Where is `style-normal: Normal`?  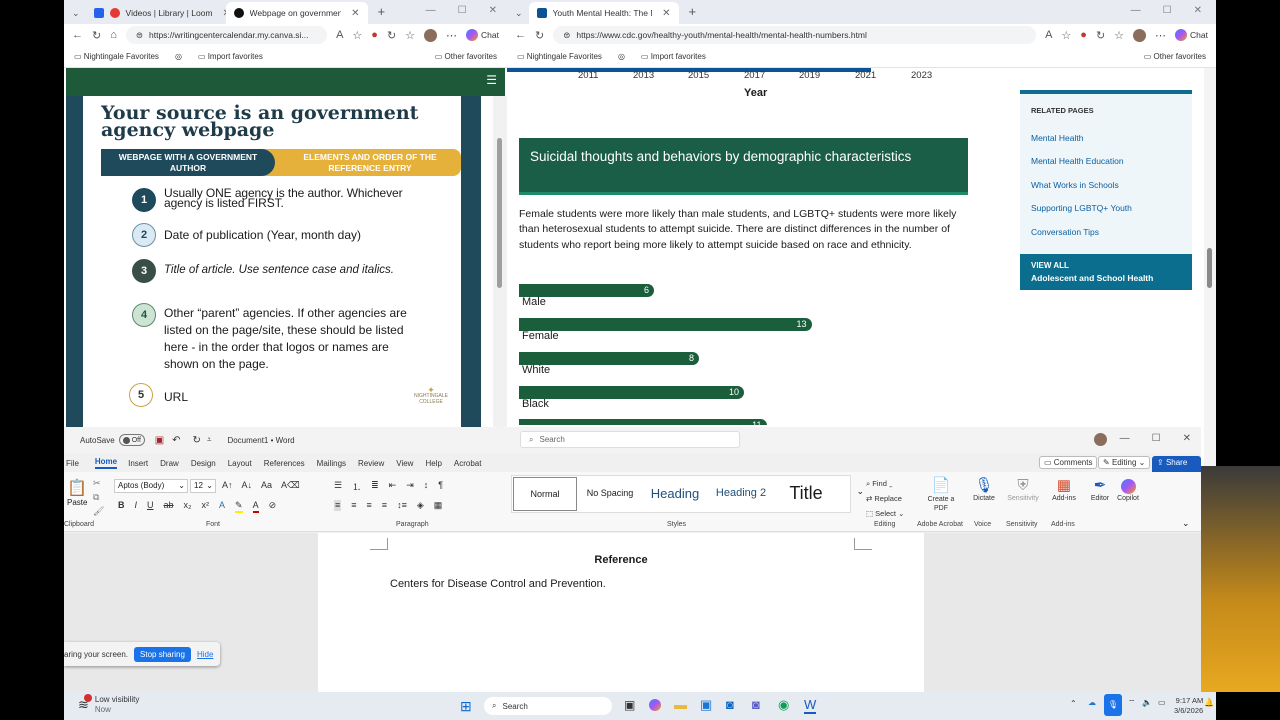 style-normal: Normal is located at coordinates (545, 494).